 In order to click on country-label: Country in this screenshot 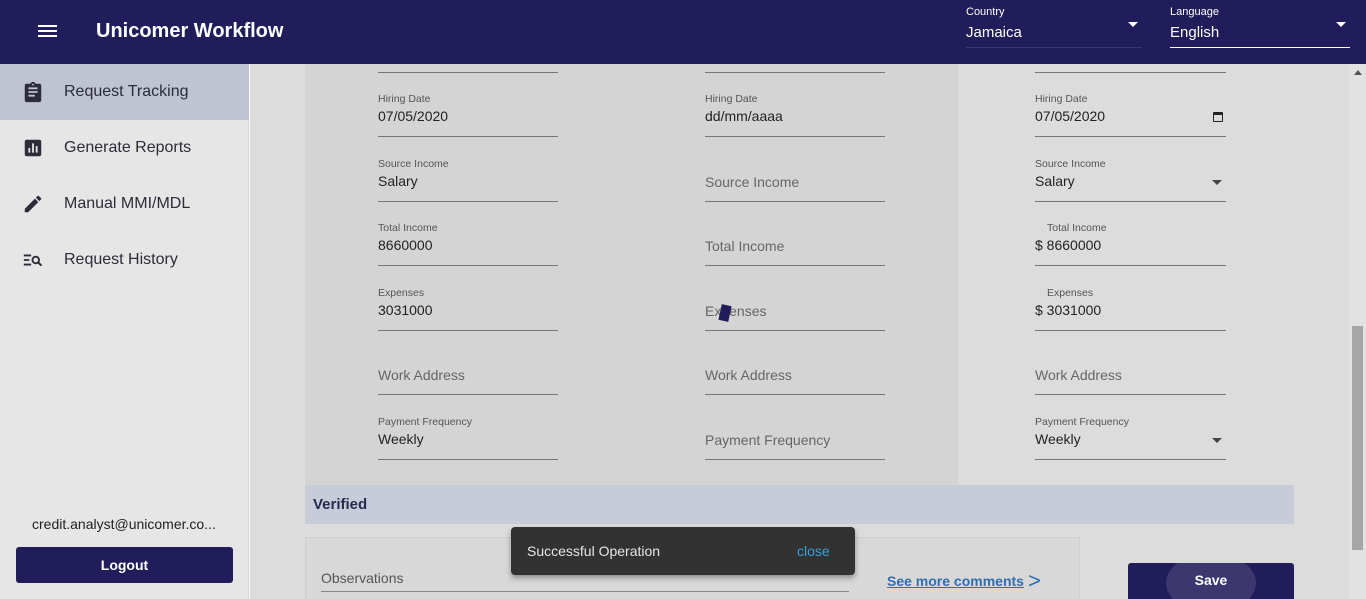, I will do `click(985, 12)`.